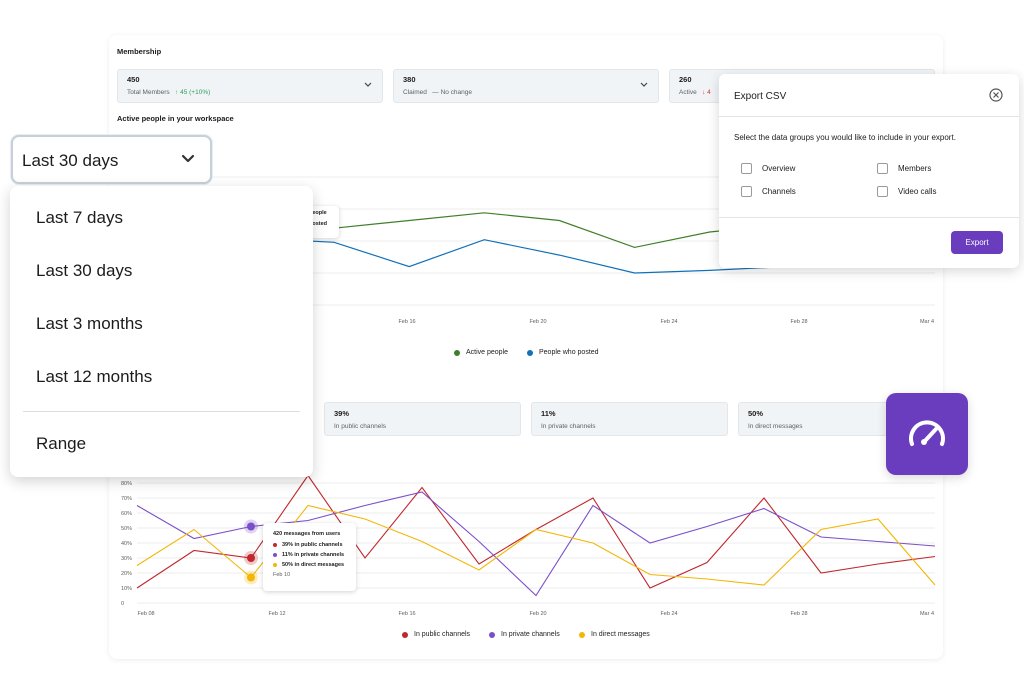  Describe the element at coordinates (409, 79) in the screenshot. I see `stat-value: 380` at that location.